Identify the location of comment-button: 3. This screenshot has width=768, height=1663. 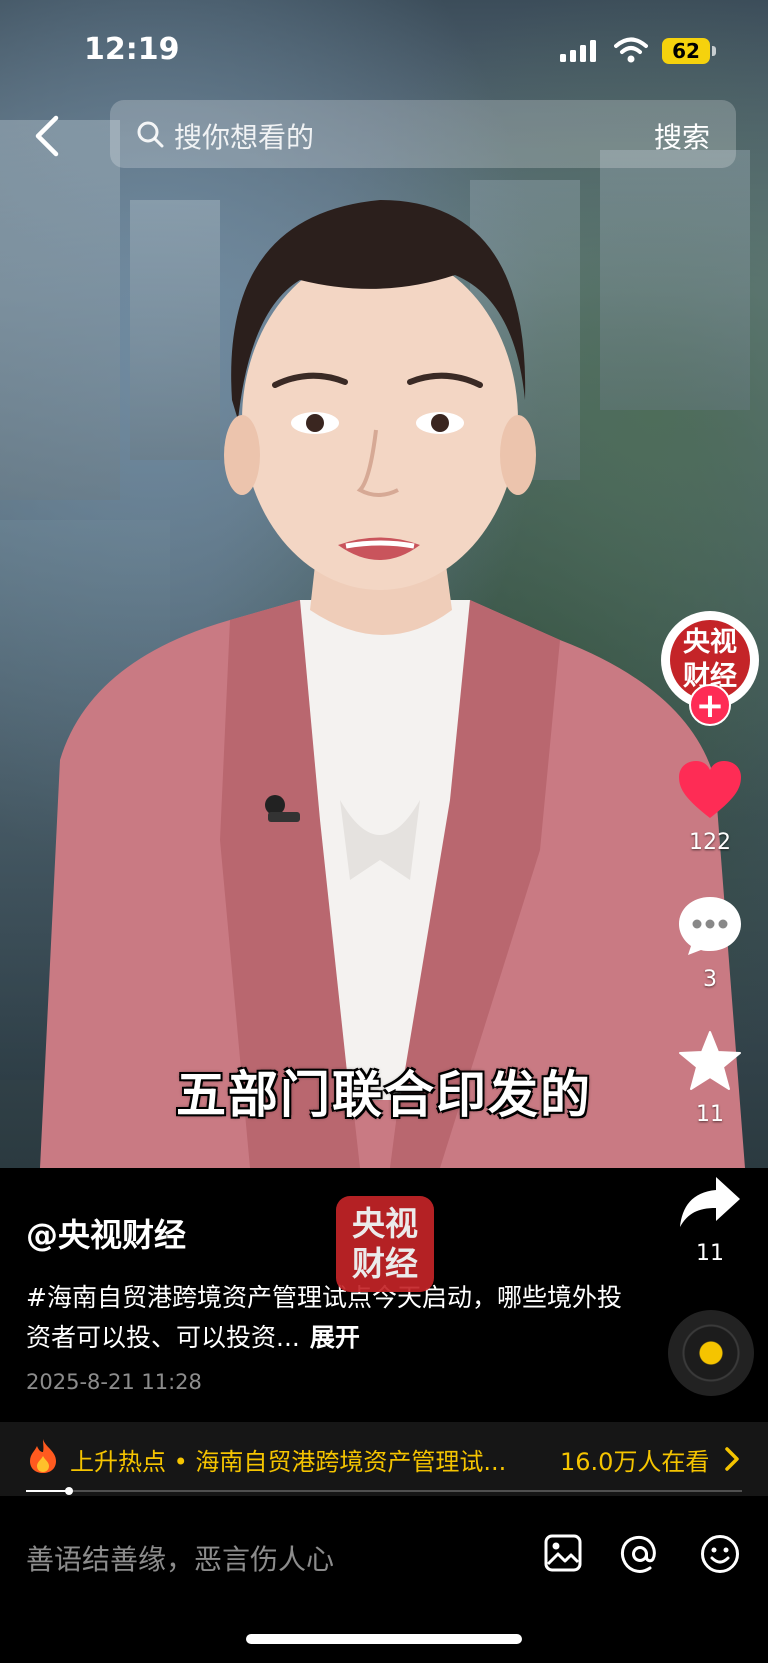
(710, 943).